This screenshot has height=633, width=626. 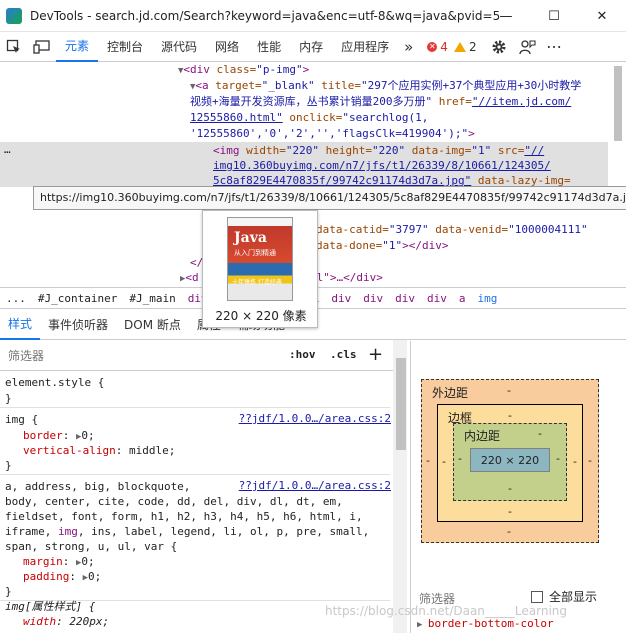 I want to click on feedback-icon, so click(x=527, y=47).